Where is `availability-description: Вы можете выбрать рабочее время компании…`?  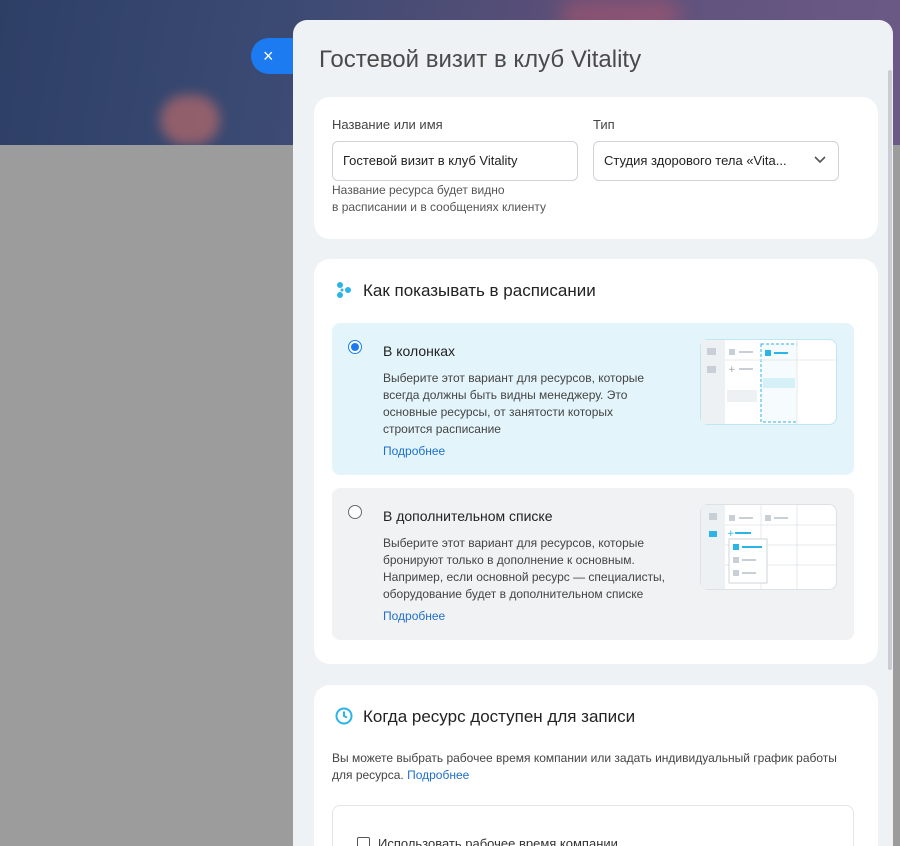
availability-description: Вы можете выбрать рабочее время компании… is located at coordinates (587, 767).